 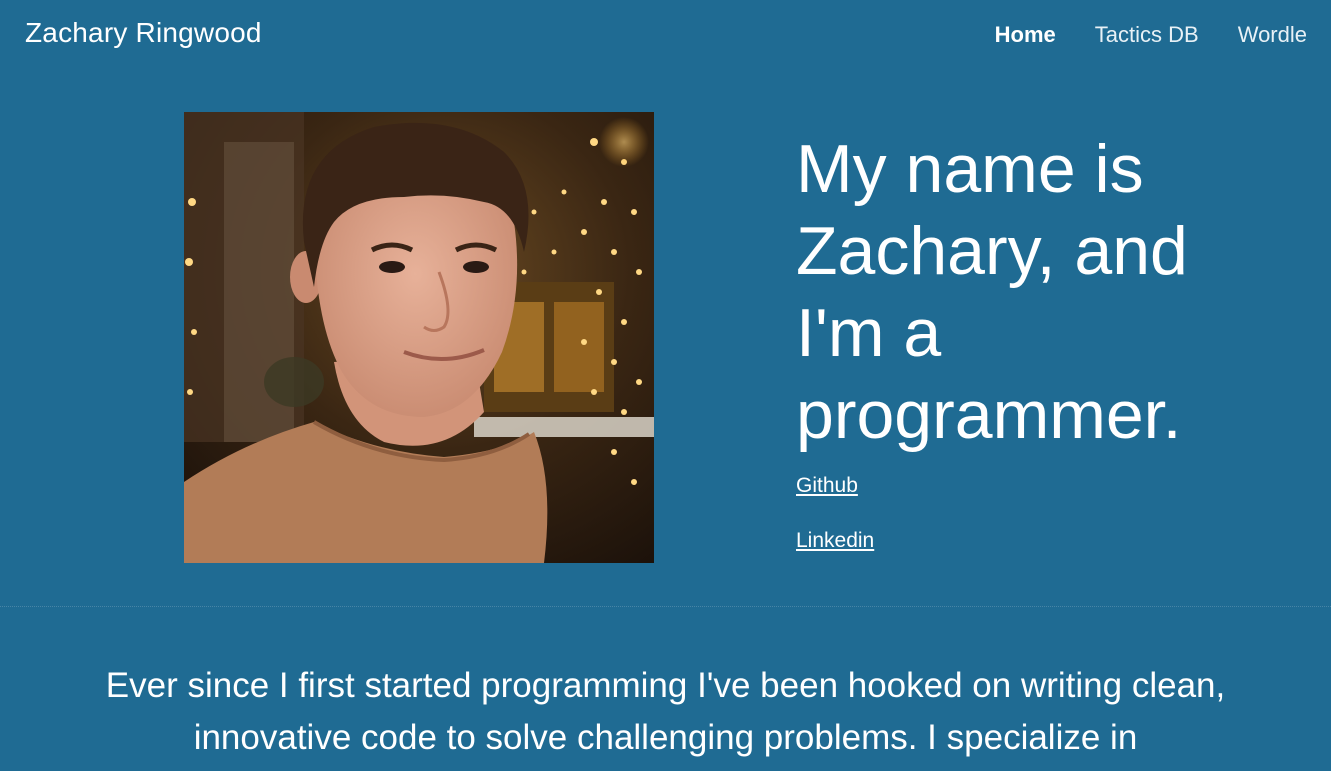 What do you see at coordinates (665, 36) in the screenshot?
I see `navbar: Zachary Ringwood Home Tactics DB Wordle` at bounding box center [665, 36].